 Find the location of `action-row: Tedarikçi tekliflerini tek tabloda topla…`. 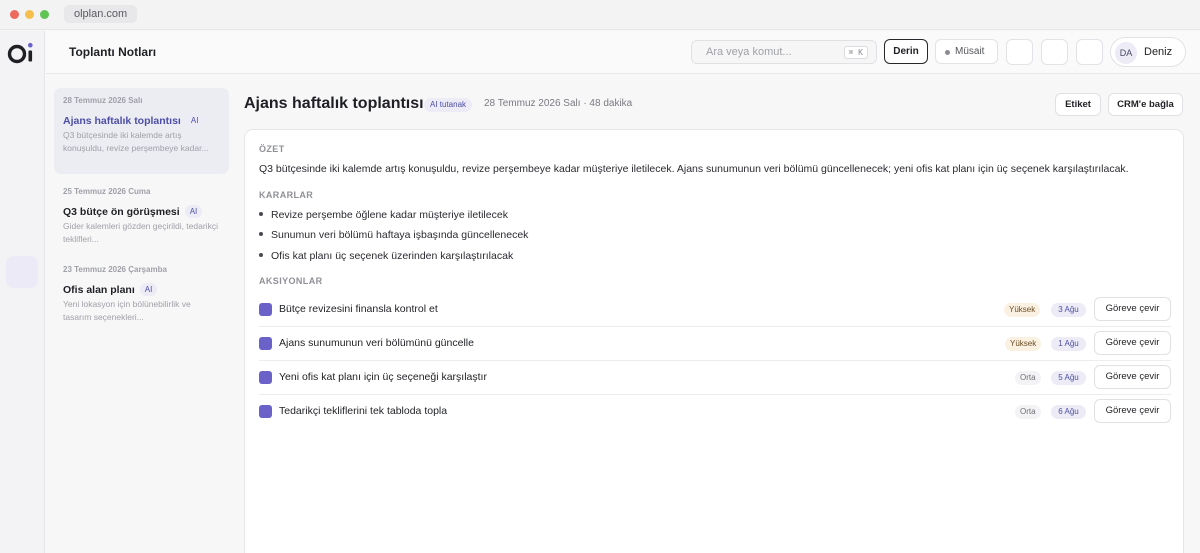

action-row: Tedarikçi tekliflerini tek tabloda topla… is located at coordinates (715, 412).